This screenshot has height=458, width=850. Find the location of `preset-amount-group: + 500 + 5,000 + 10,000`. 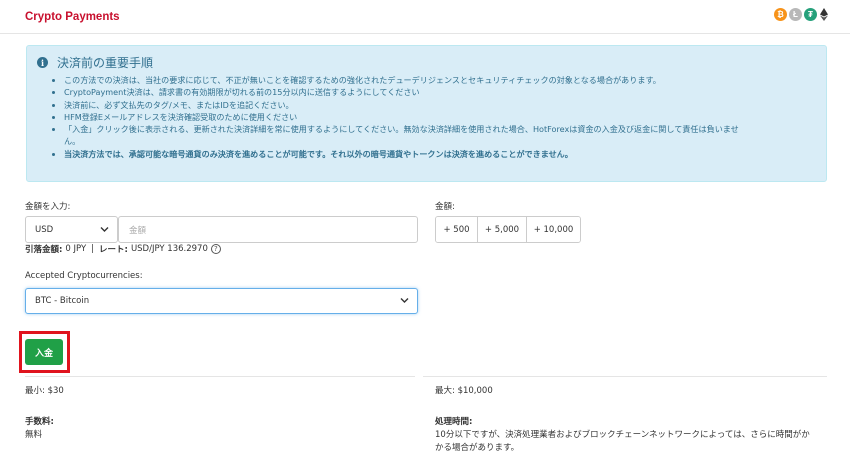

preset-amount-group: + 500 + 5,000 + 10,000 is located at coordinates (508, 229).